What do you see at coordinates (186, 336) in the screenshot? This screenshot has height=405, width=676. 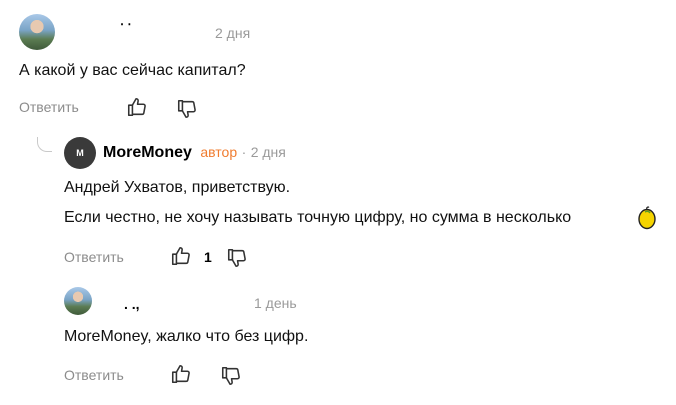 I see `comment-text: MoreMoney, жалко что без цифр.` at bounding box center [186, 336].